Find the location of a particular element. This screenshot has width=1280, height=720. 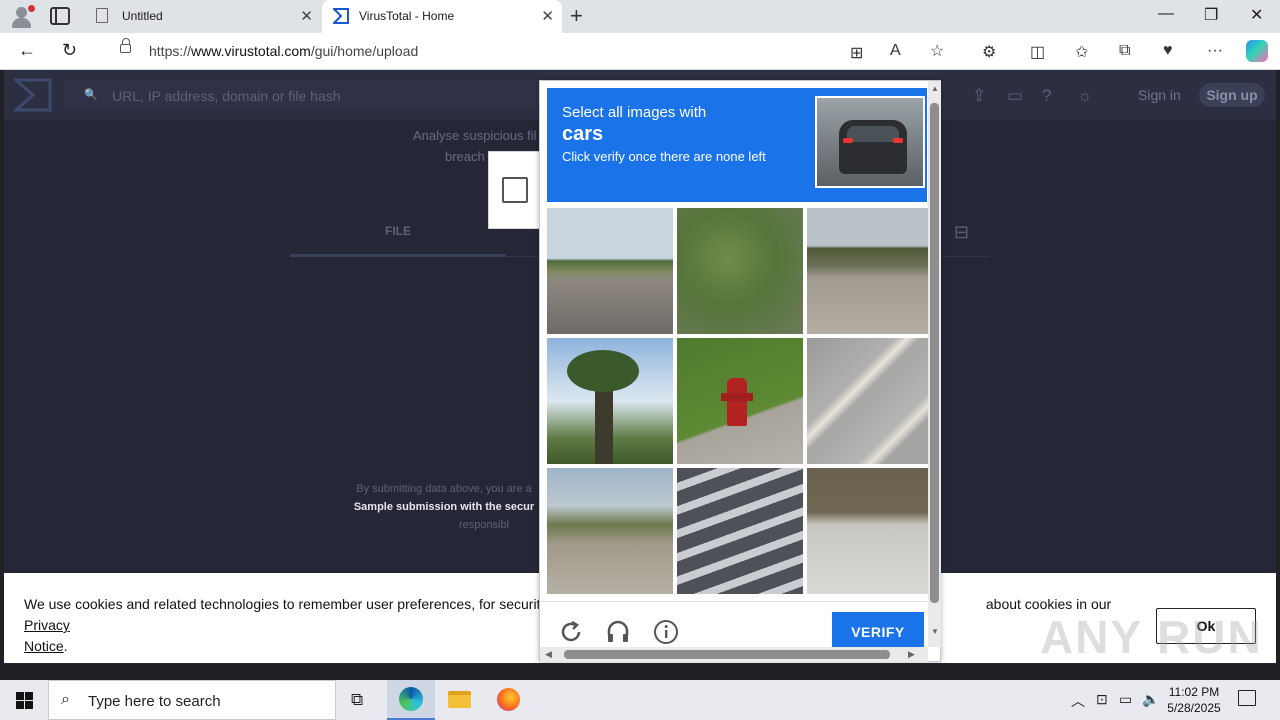

notice-link: Notice is located at coordinates (44, 646).